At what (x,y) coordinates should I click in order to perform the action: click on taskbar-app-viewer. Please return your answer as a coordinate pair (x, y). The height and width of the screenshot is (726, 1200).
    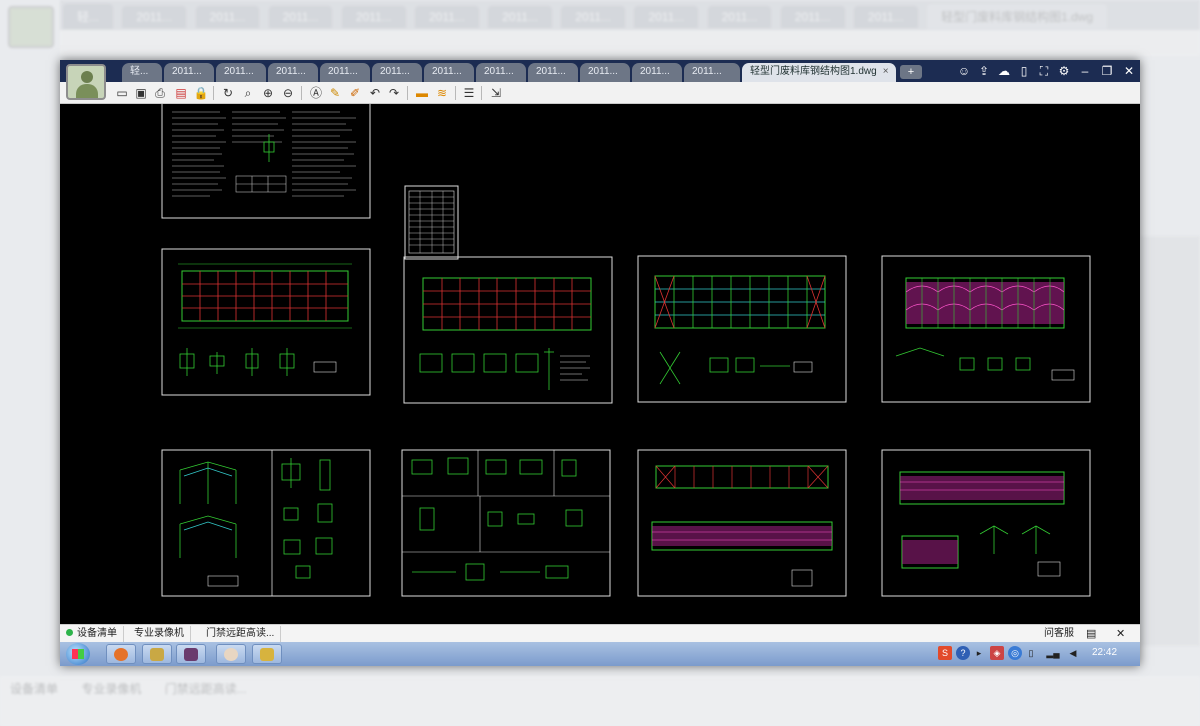
    Looking at the image, I should click on (267, 654).